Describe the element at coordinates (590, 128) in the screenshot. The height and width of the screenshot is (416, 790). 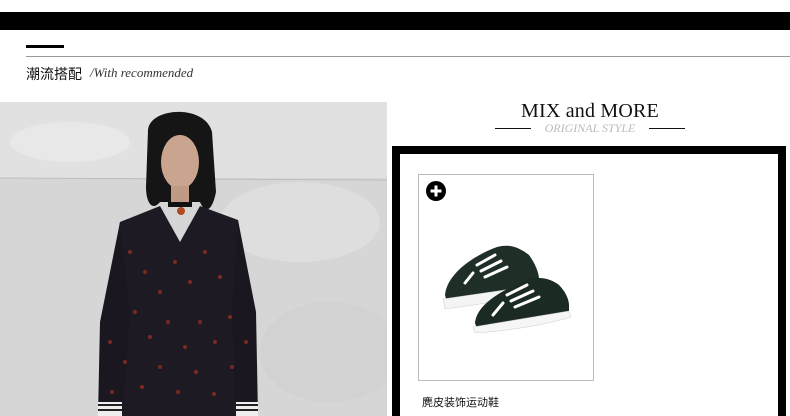
I see `mix-subtitle-row: ORIGINAL STYLE` at that location.